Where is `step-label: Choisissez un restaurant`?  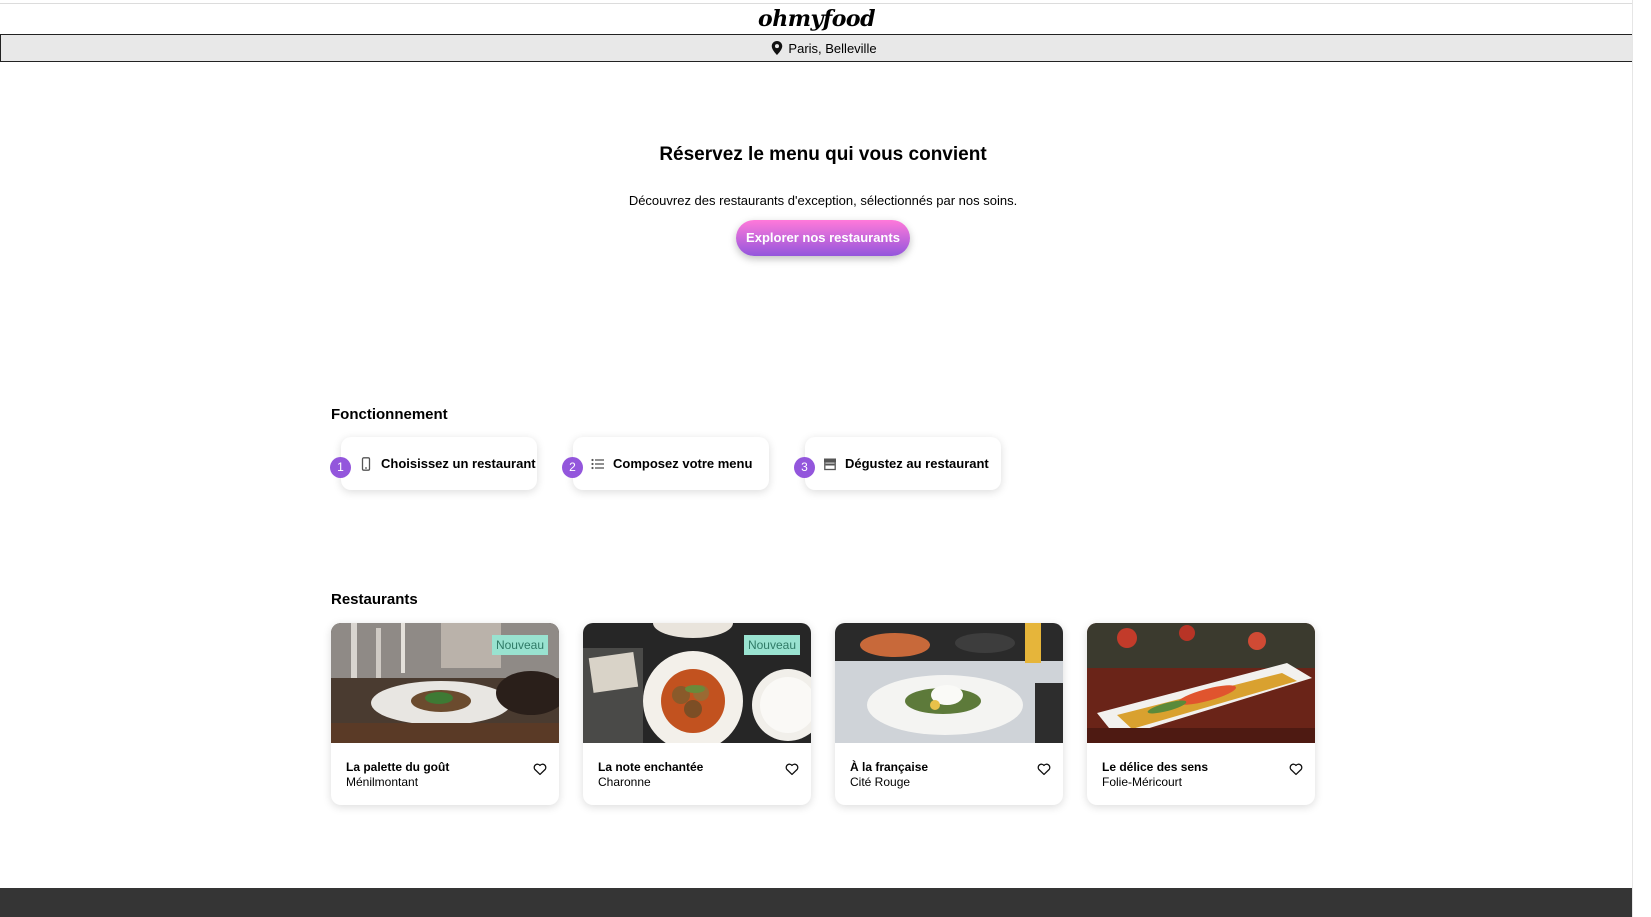 step-label: Choisissez un restaurant is located at coordinates (458, 463).